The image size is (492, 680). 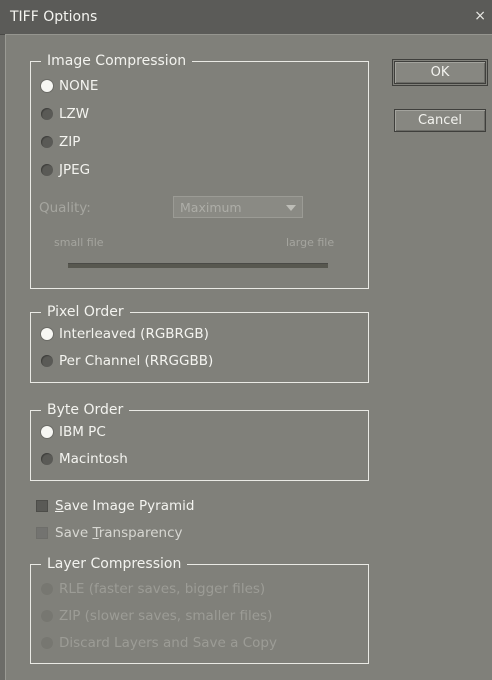 I want to click on chevron-down-icon, so click(x=291, y=208).